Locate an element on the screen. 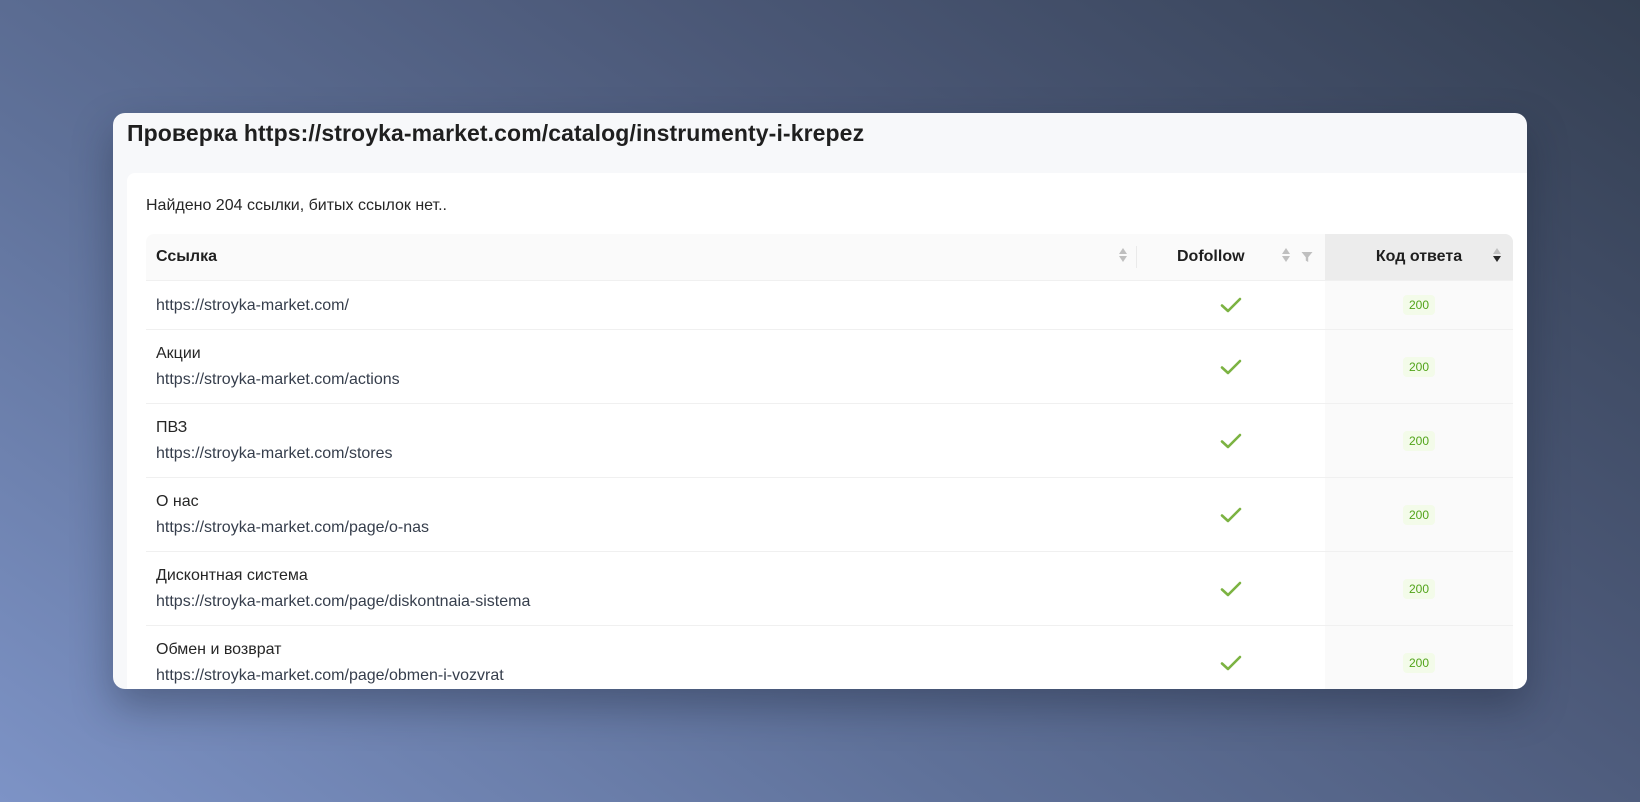 The image size is (1640, 802). column-header-code: Код ответа is located at coordinates (1419, 257).